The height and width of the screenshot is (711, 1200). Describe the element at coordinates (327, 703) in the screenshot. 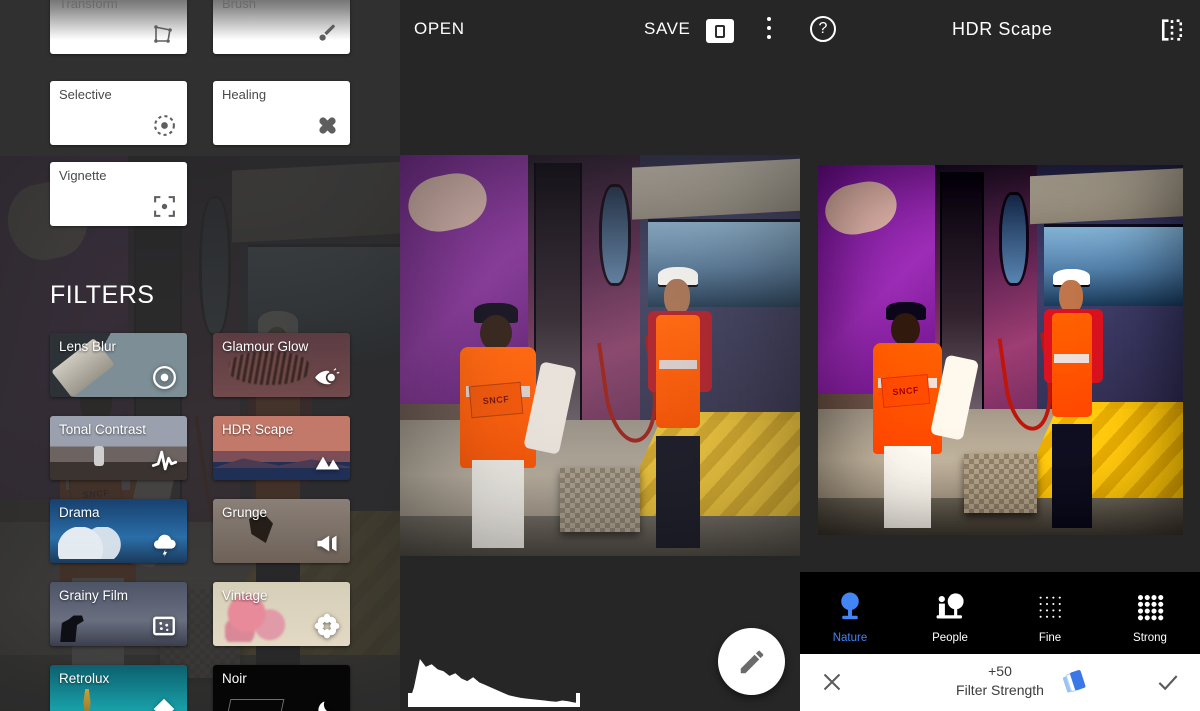

I see `moon-icon` at that location.